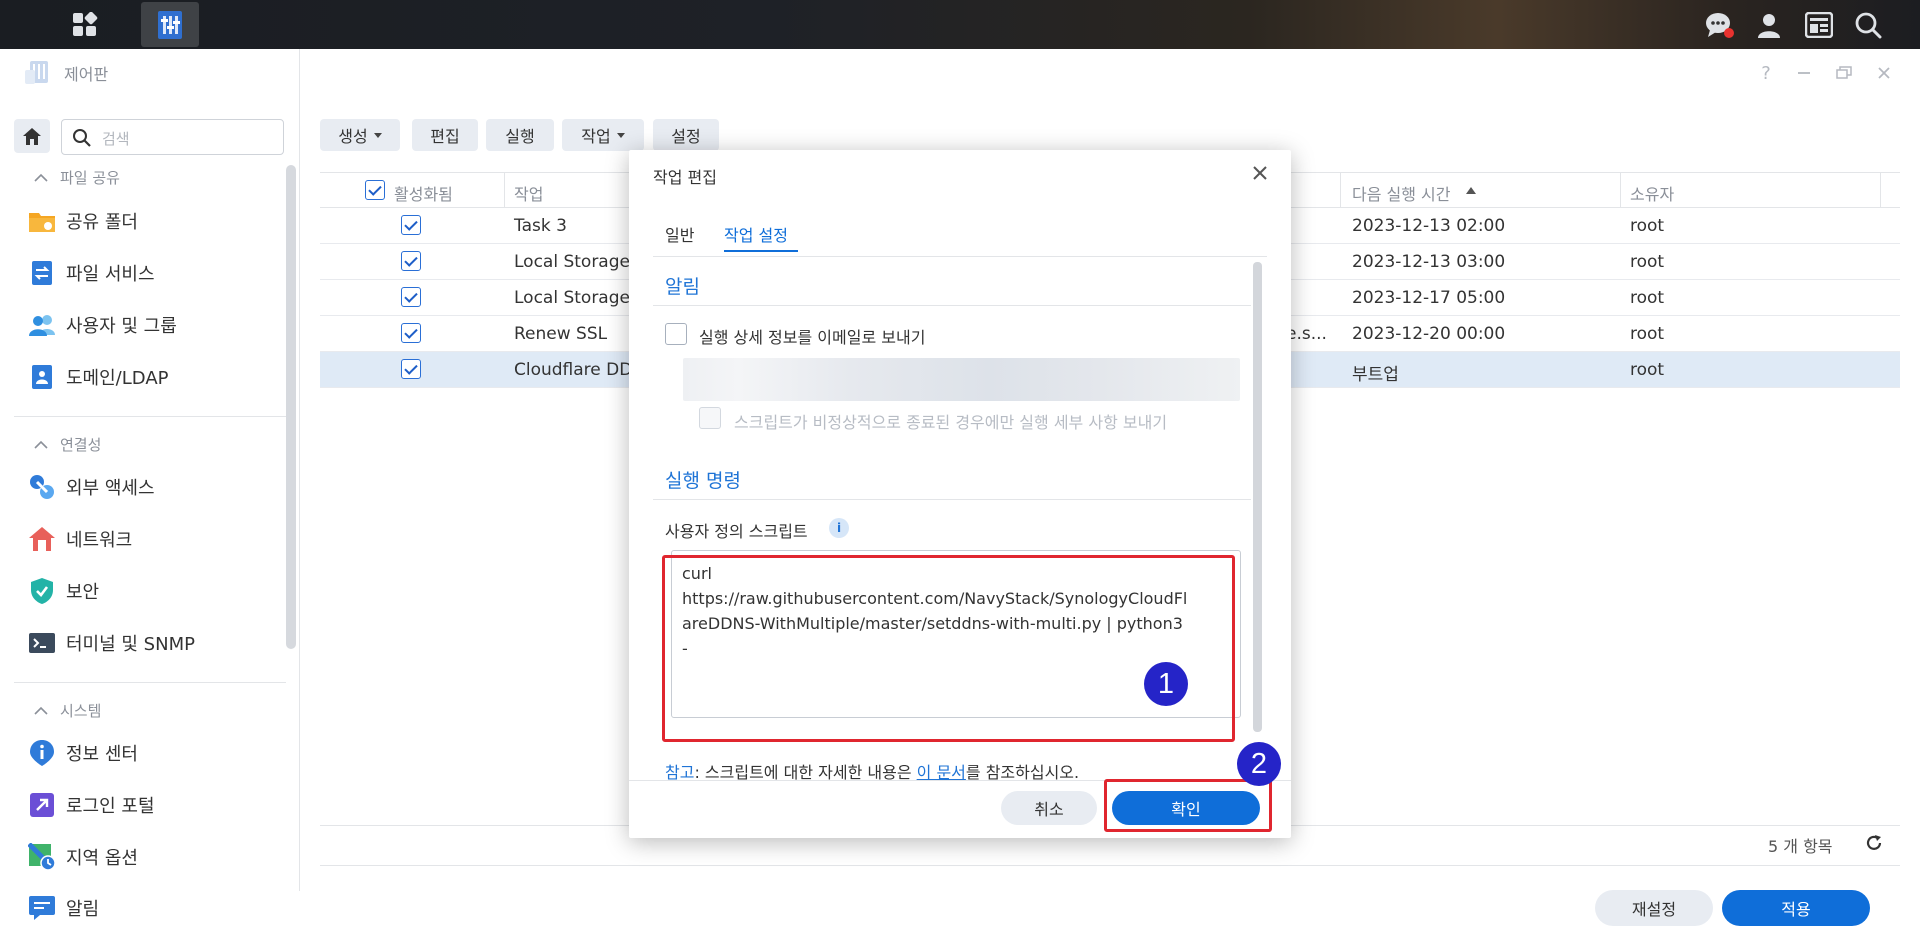 Image resolution: width=1920 pixels, height=937 pixels. Describe the element at coordinates (82, 138) in the screenshot. I see `search-icon` at that location.